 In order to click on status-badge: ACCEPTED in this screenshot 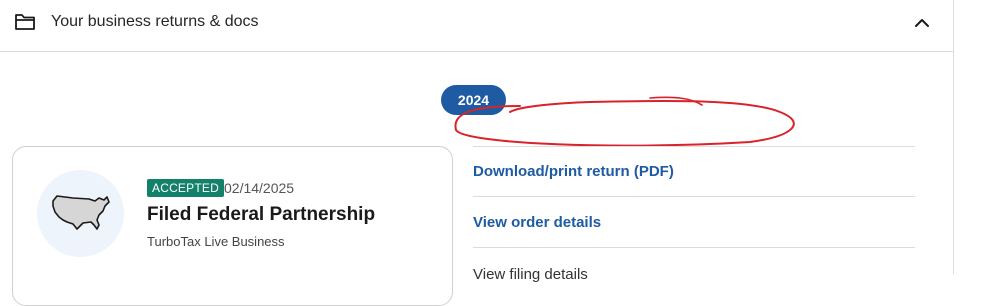, I will do `click(185, 188)`.